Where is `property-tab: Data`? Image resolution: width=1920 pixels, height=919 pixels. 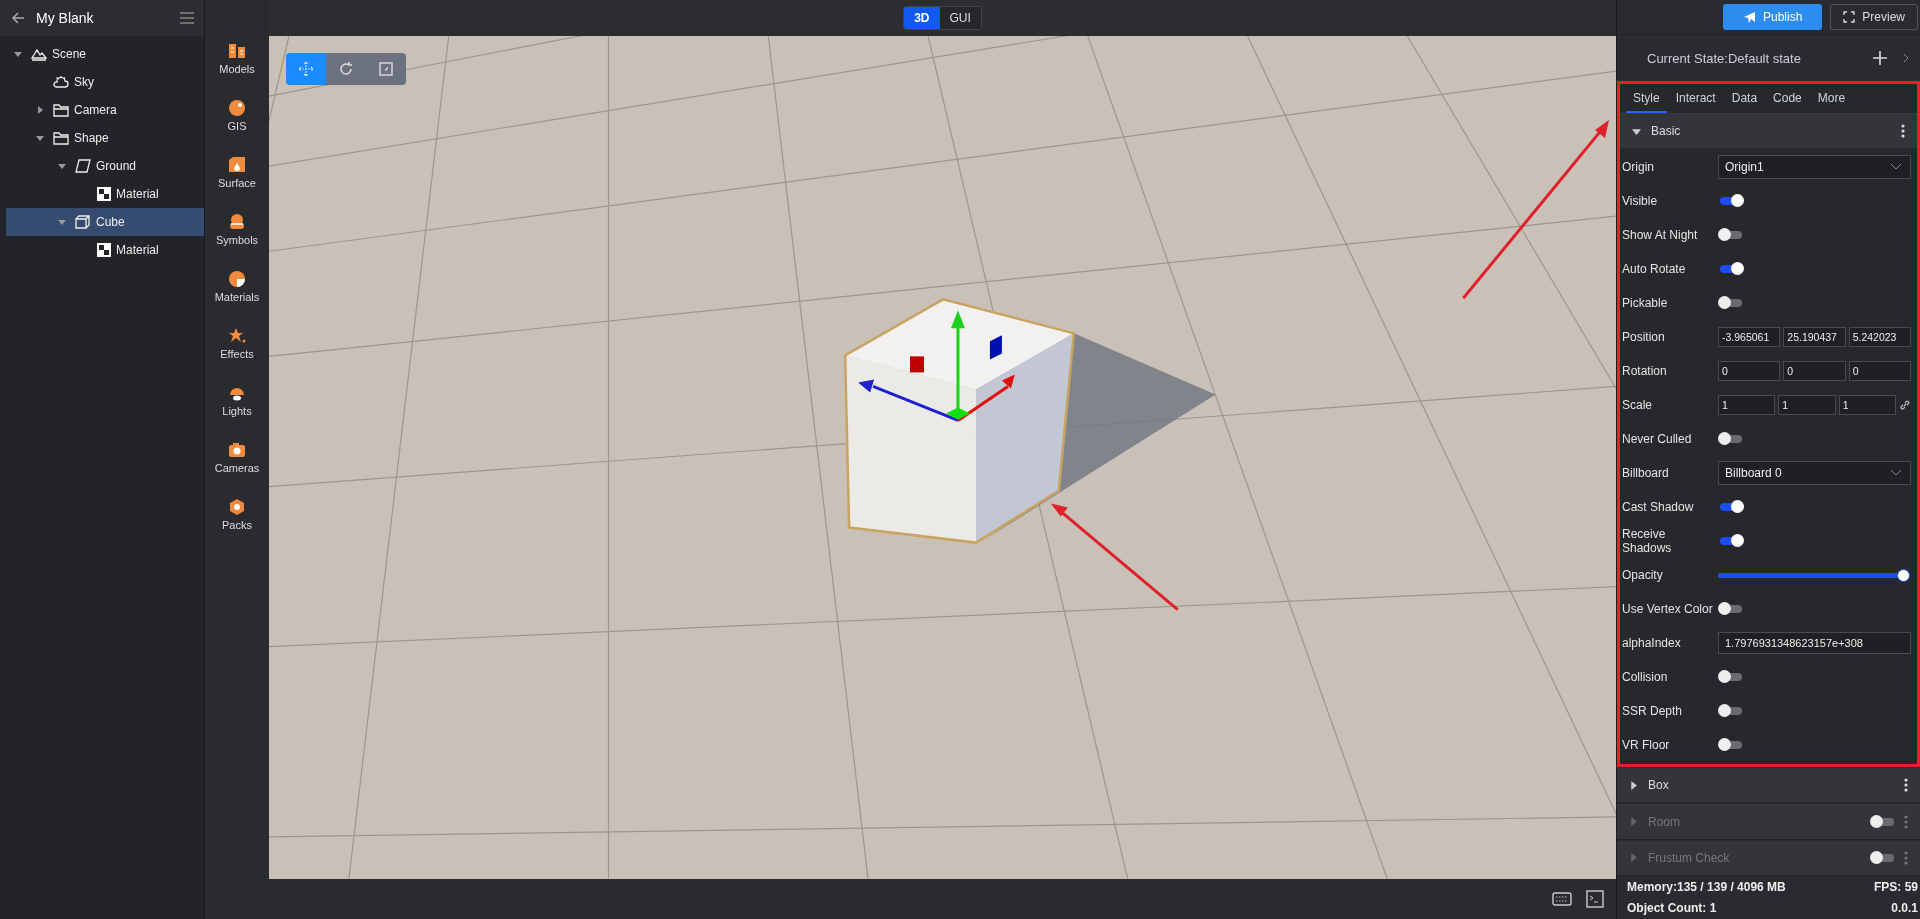
property-tab: Data is located at coordinates (1744, 99).